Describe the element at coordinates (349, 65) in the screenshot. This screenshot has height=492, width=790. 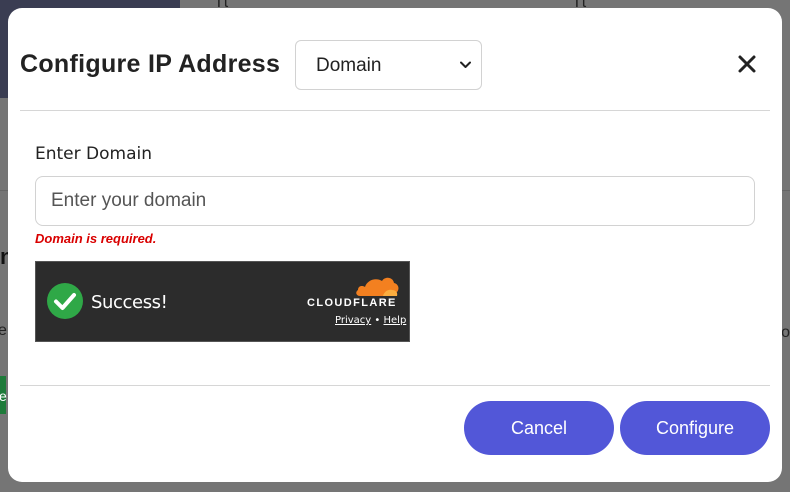
I see `address-type-selected-value: Domain` at that location.